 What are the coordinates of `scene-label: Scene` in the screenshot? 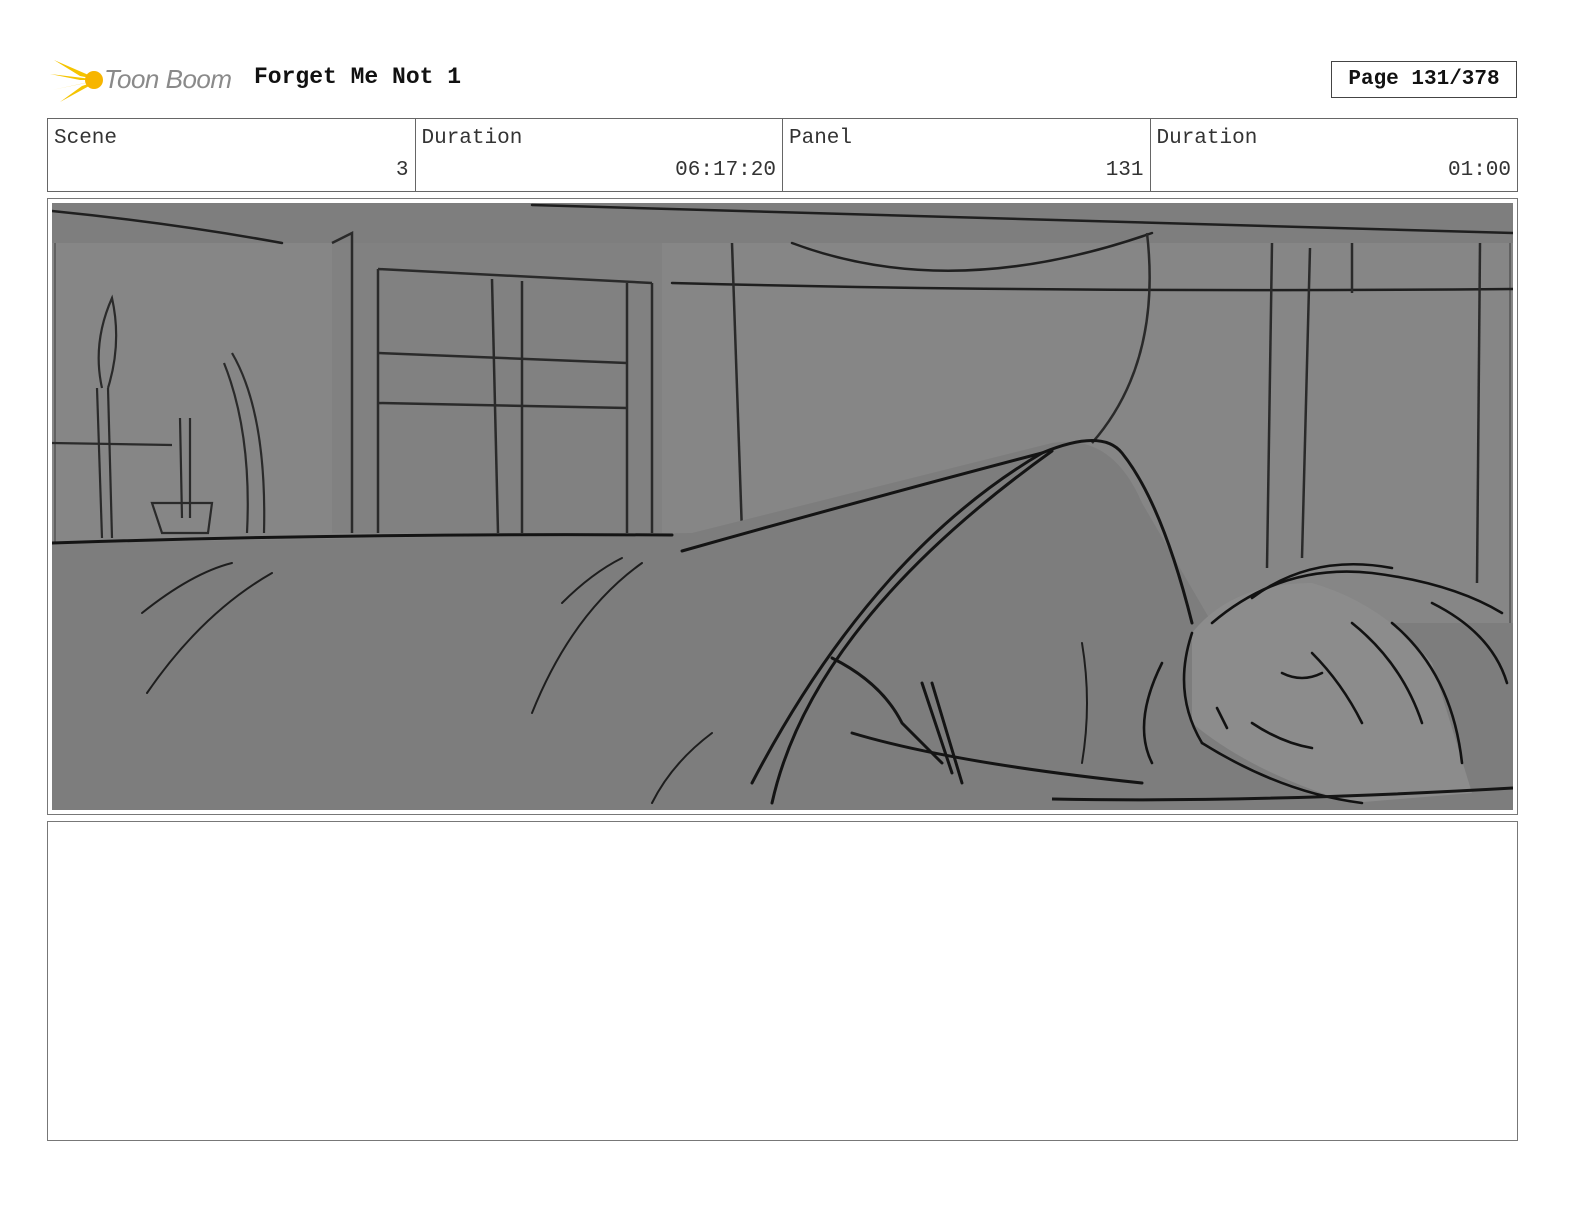 It's located at (86, 138).